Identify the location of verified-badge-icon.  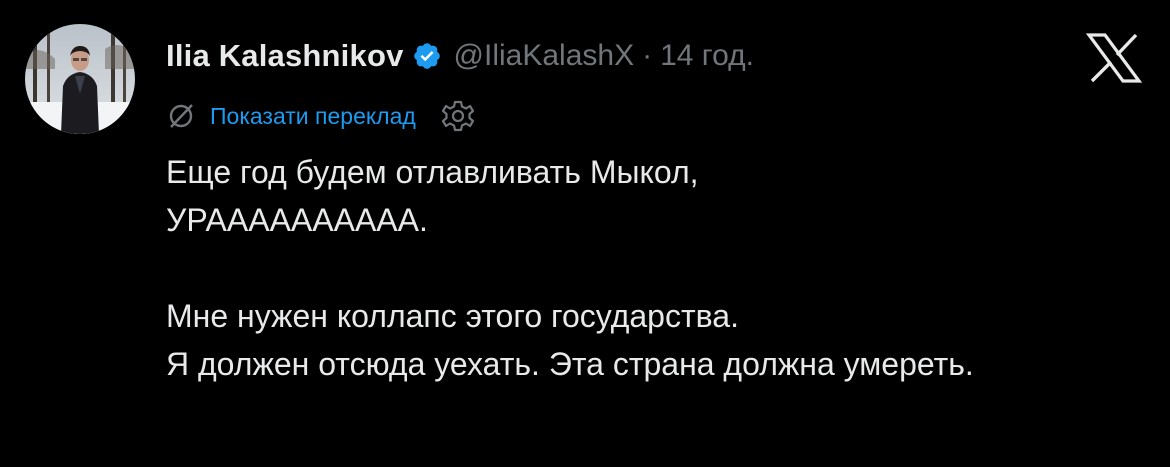
(427, 56).